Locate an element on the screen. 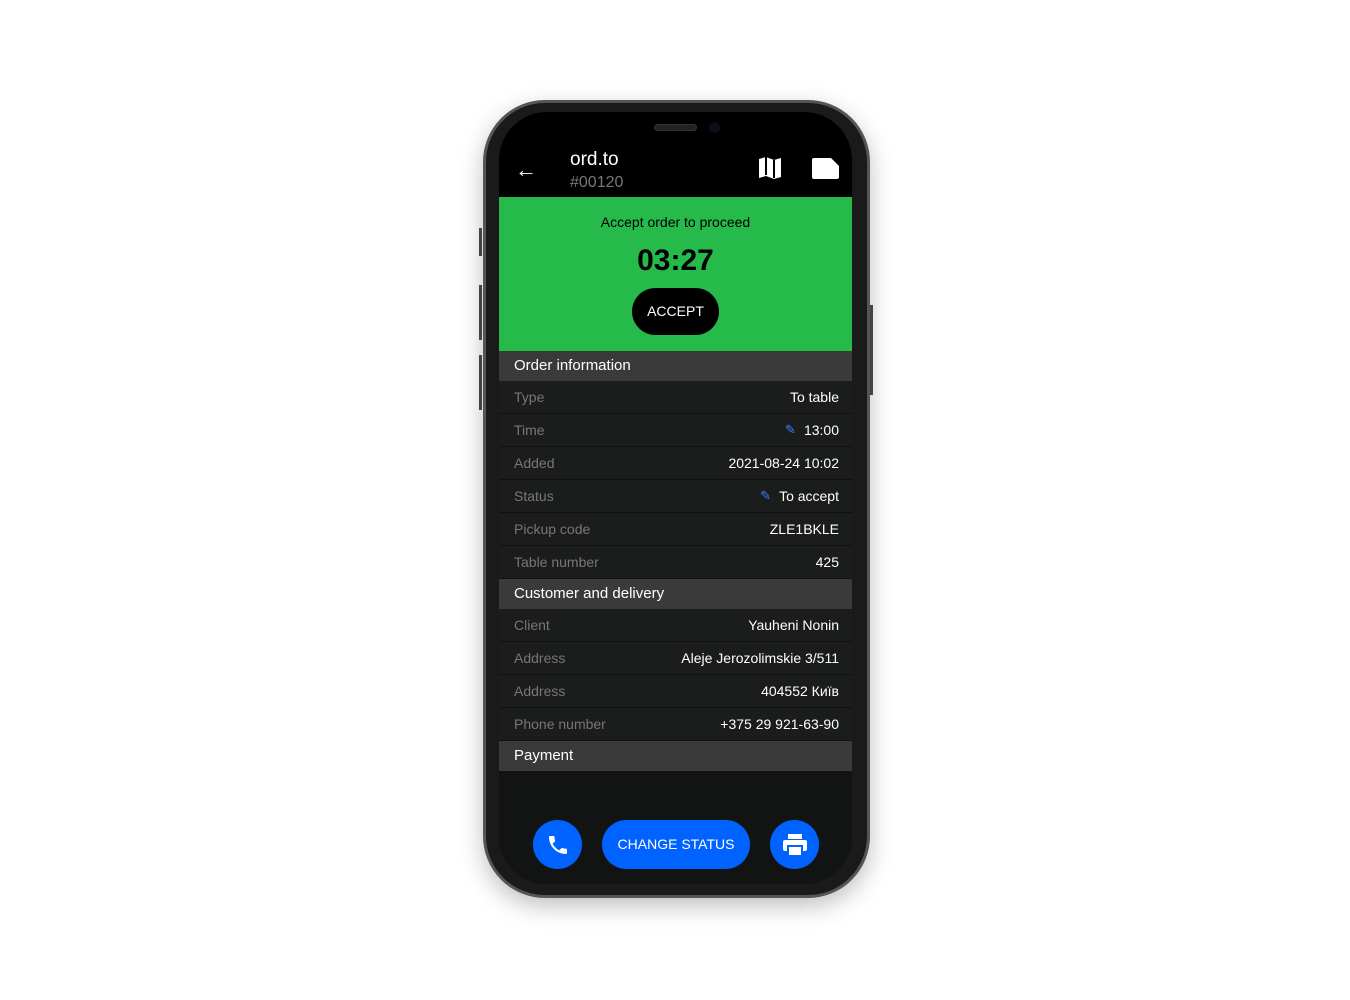  row-value-text: Yauheni Nonin is located at coordinates (793, 625).